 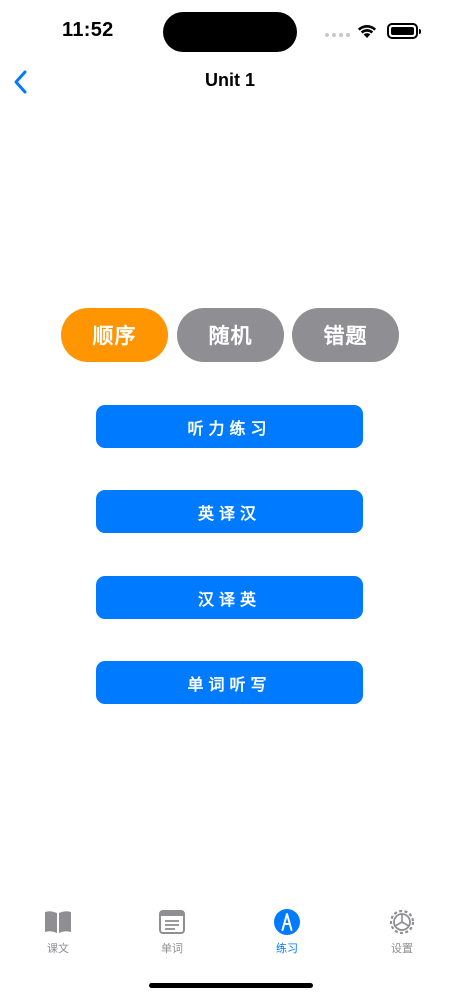 What do you see at coordinates (229, 426) in the screenshot?
I see `listening-practice-button: 听力练习` at bounding box center [229, 426].